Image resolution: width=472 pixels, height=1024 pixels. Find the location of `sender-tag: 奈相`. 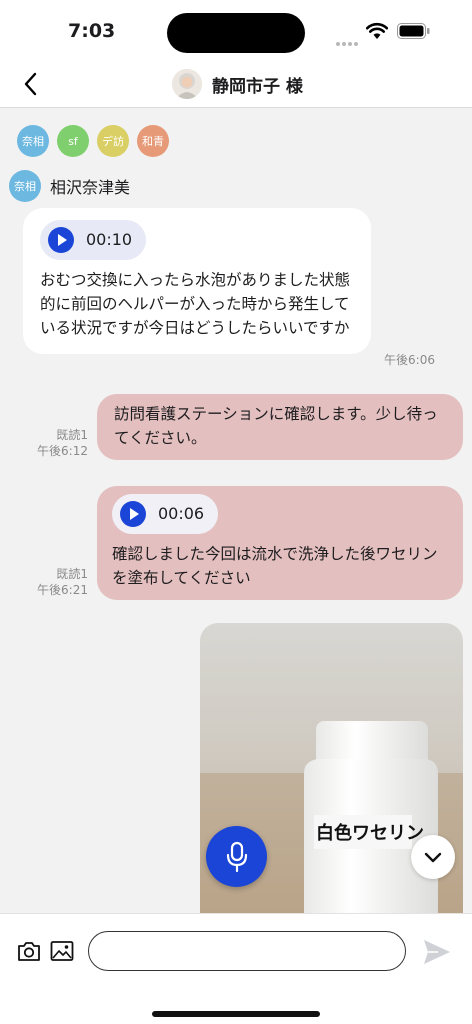

sender-tag: 奈相 is located at coordinates (25, 186).